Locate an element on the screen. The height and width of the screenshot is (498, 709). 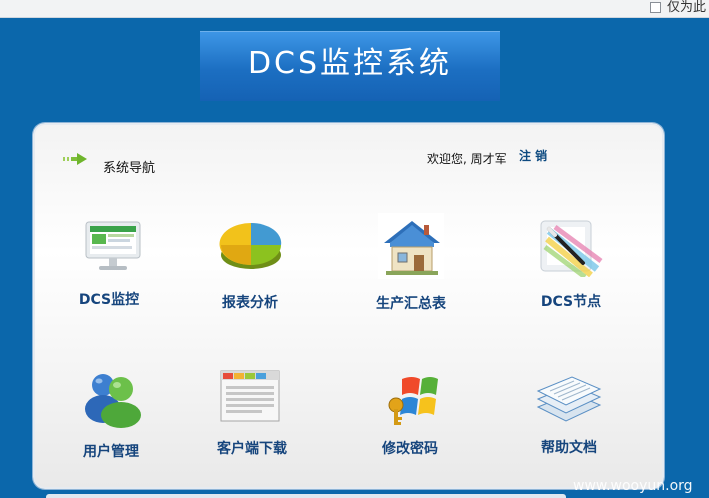
monitor-icon is located at coordinates (113, 245).